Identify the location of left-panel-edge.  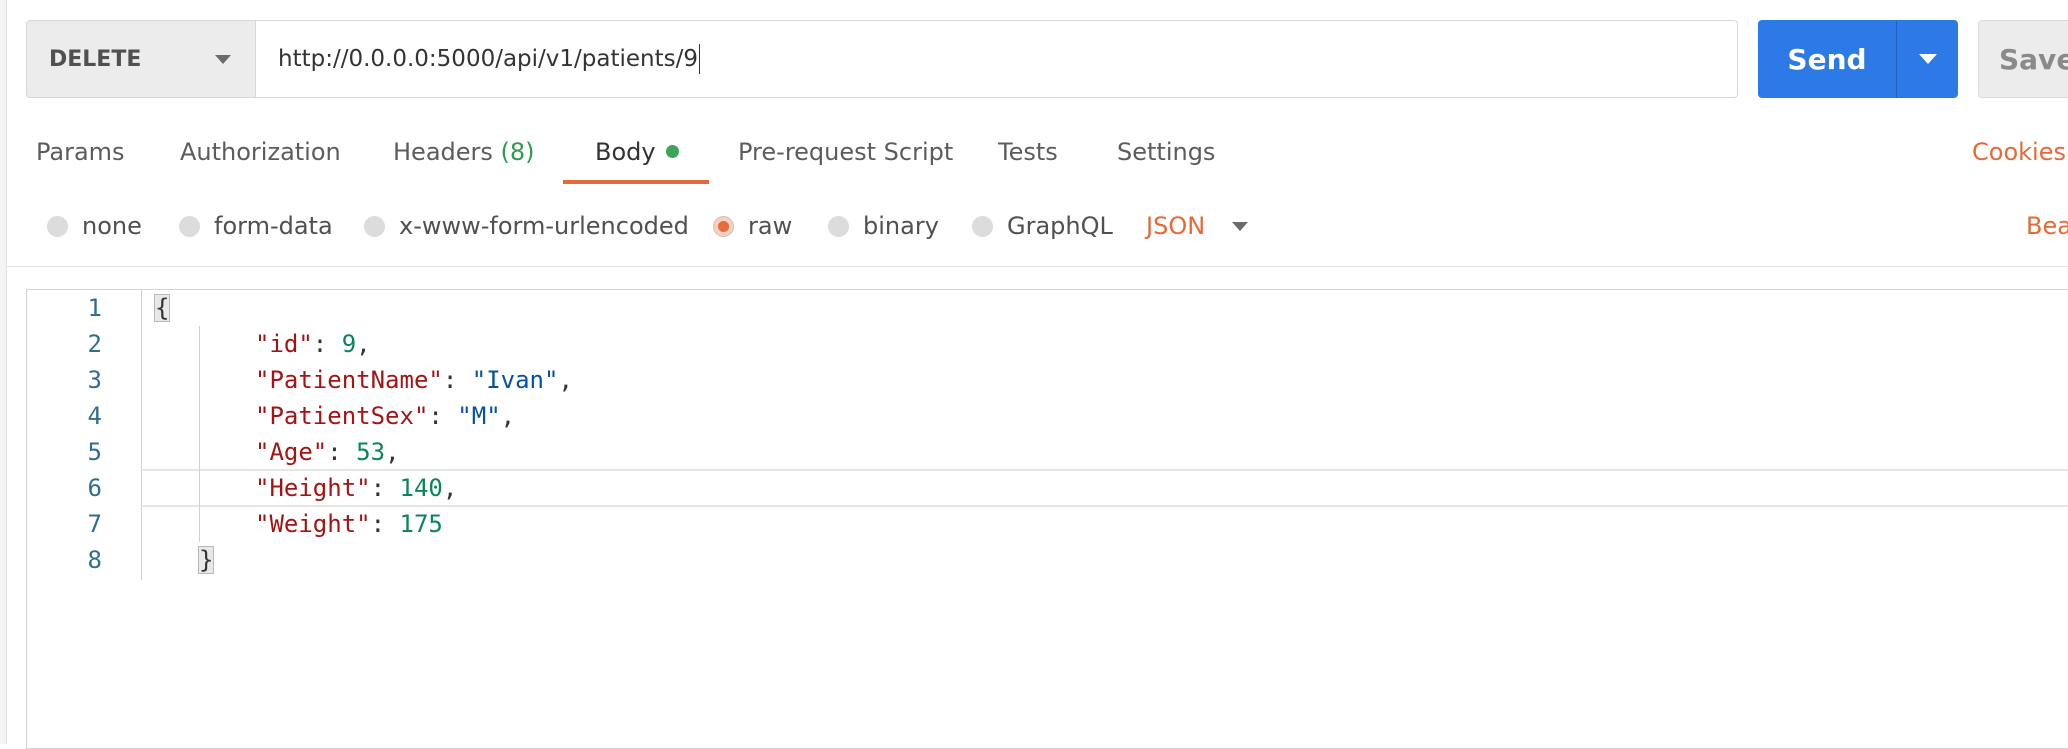
(3, 372).